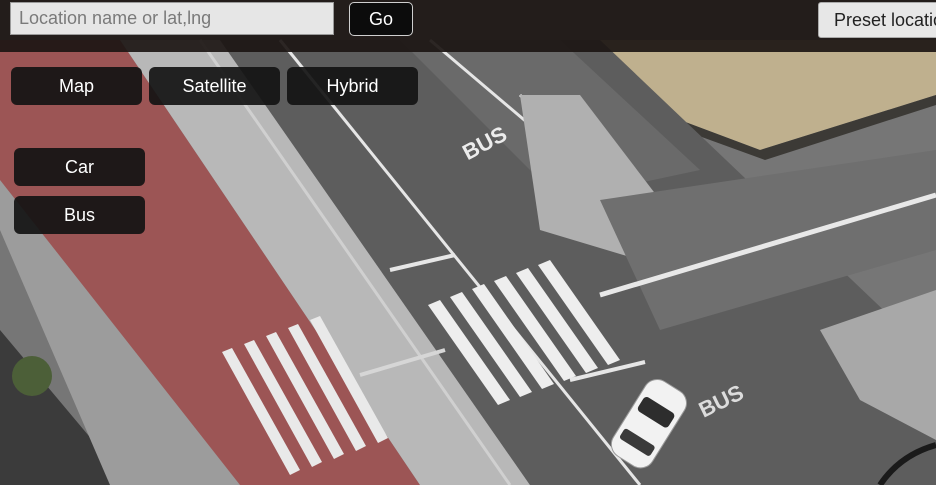 The image size is (936, 485). What do you see at coordinates (79, 215) in the screenshot?
I see `vehicle-bus-button: Bus` at bounding box center [79, 215].